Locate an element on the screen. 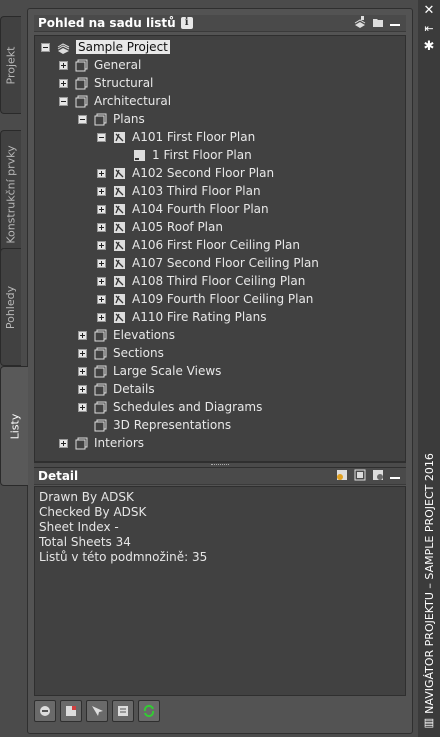 This screenshot has height=737, width=440. tree-node: A110 Fire Rating Plans is located at coordinates (181, 317).